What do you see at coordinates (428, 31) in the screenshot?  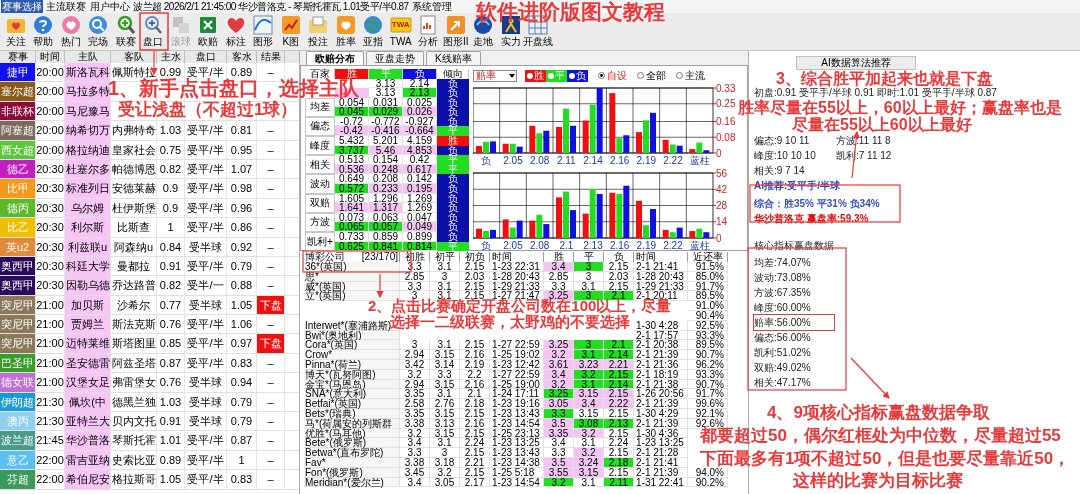 I see `toolbar-button: 分析` at bounding box center [428, 31].